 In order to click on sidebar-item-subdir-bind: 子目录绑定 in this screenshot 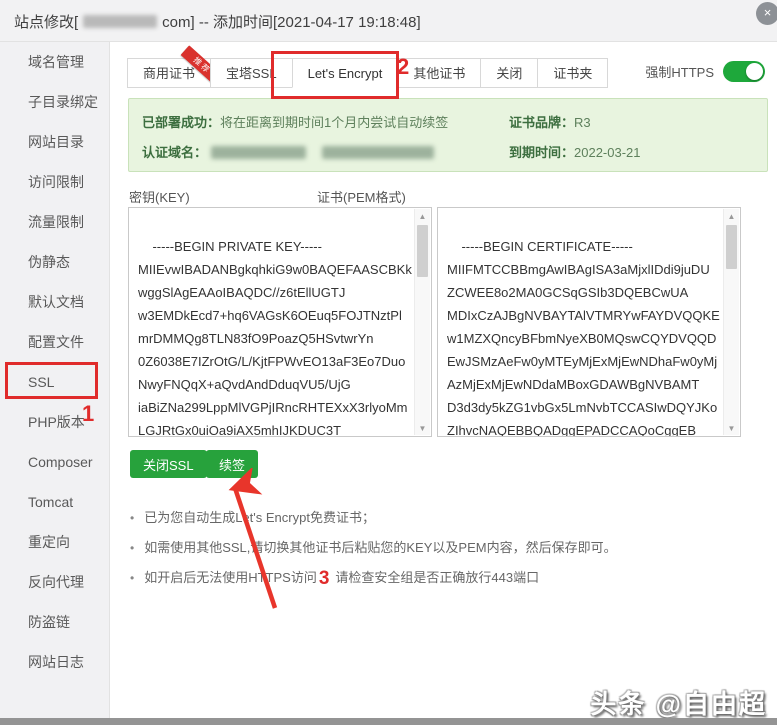, I will do `click(54, 102)`.